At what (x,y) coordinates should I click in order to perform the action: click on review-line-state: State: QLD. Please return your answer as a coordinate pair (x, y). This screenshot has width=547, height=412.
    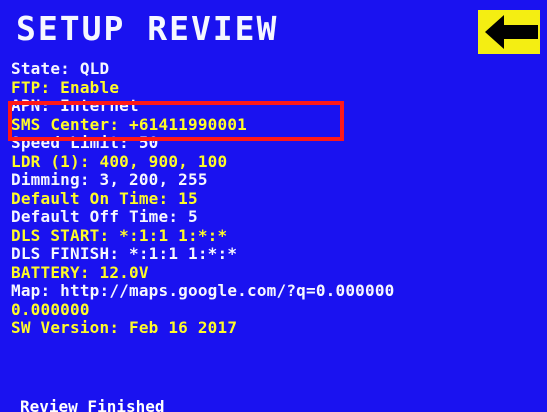
    Looking at the image, I should click on (60, 68).